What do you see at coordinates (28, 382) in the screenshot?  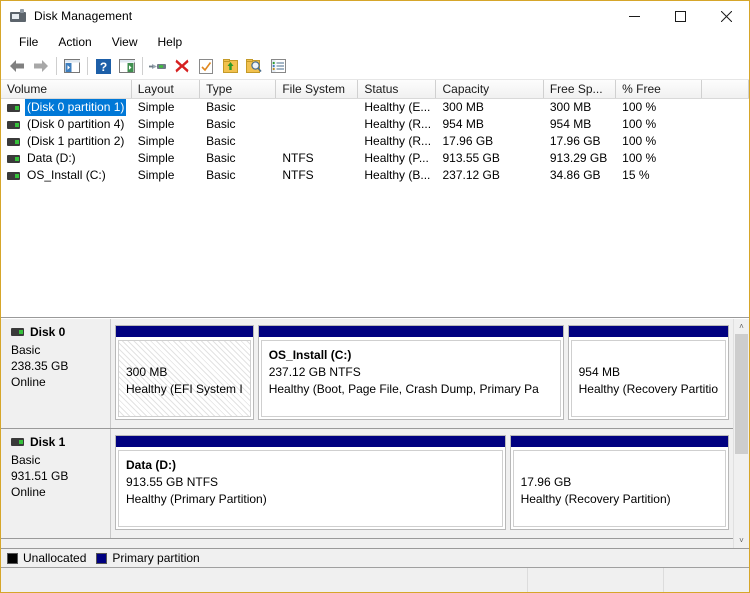 I see `disk-status: Online` at bounding box center [28, 382].